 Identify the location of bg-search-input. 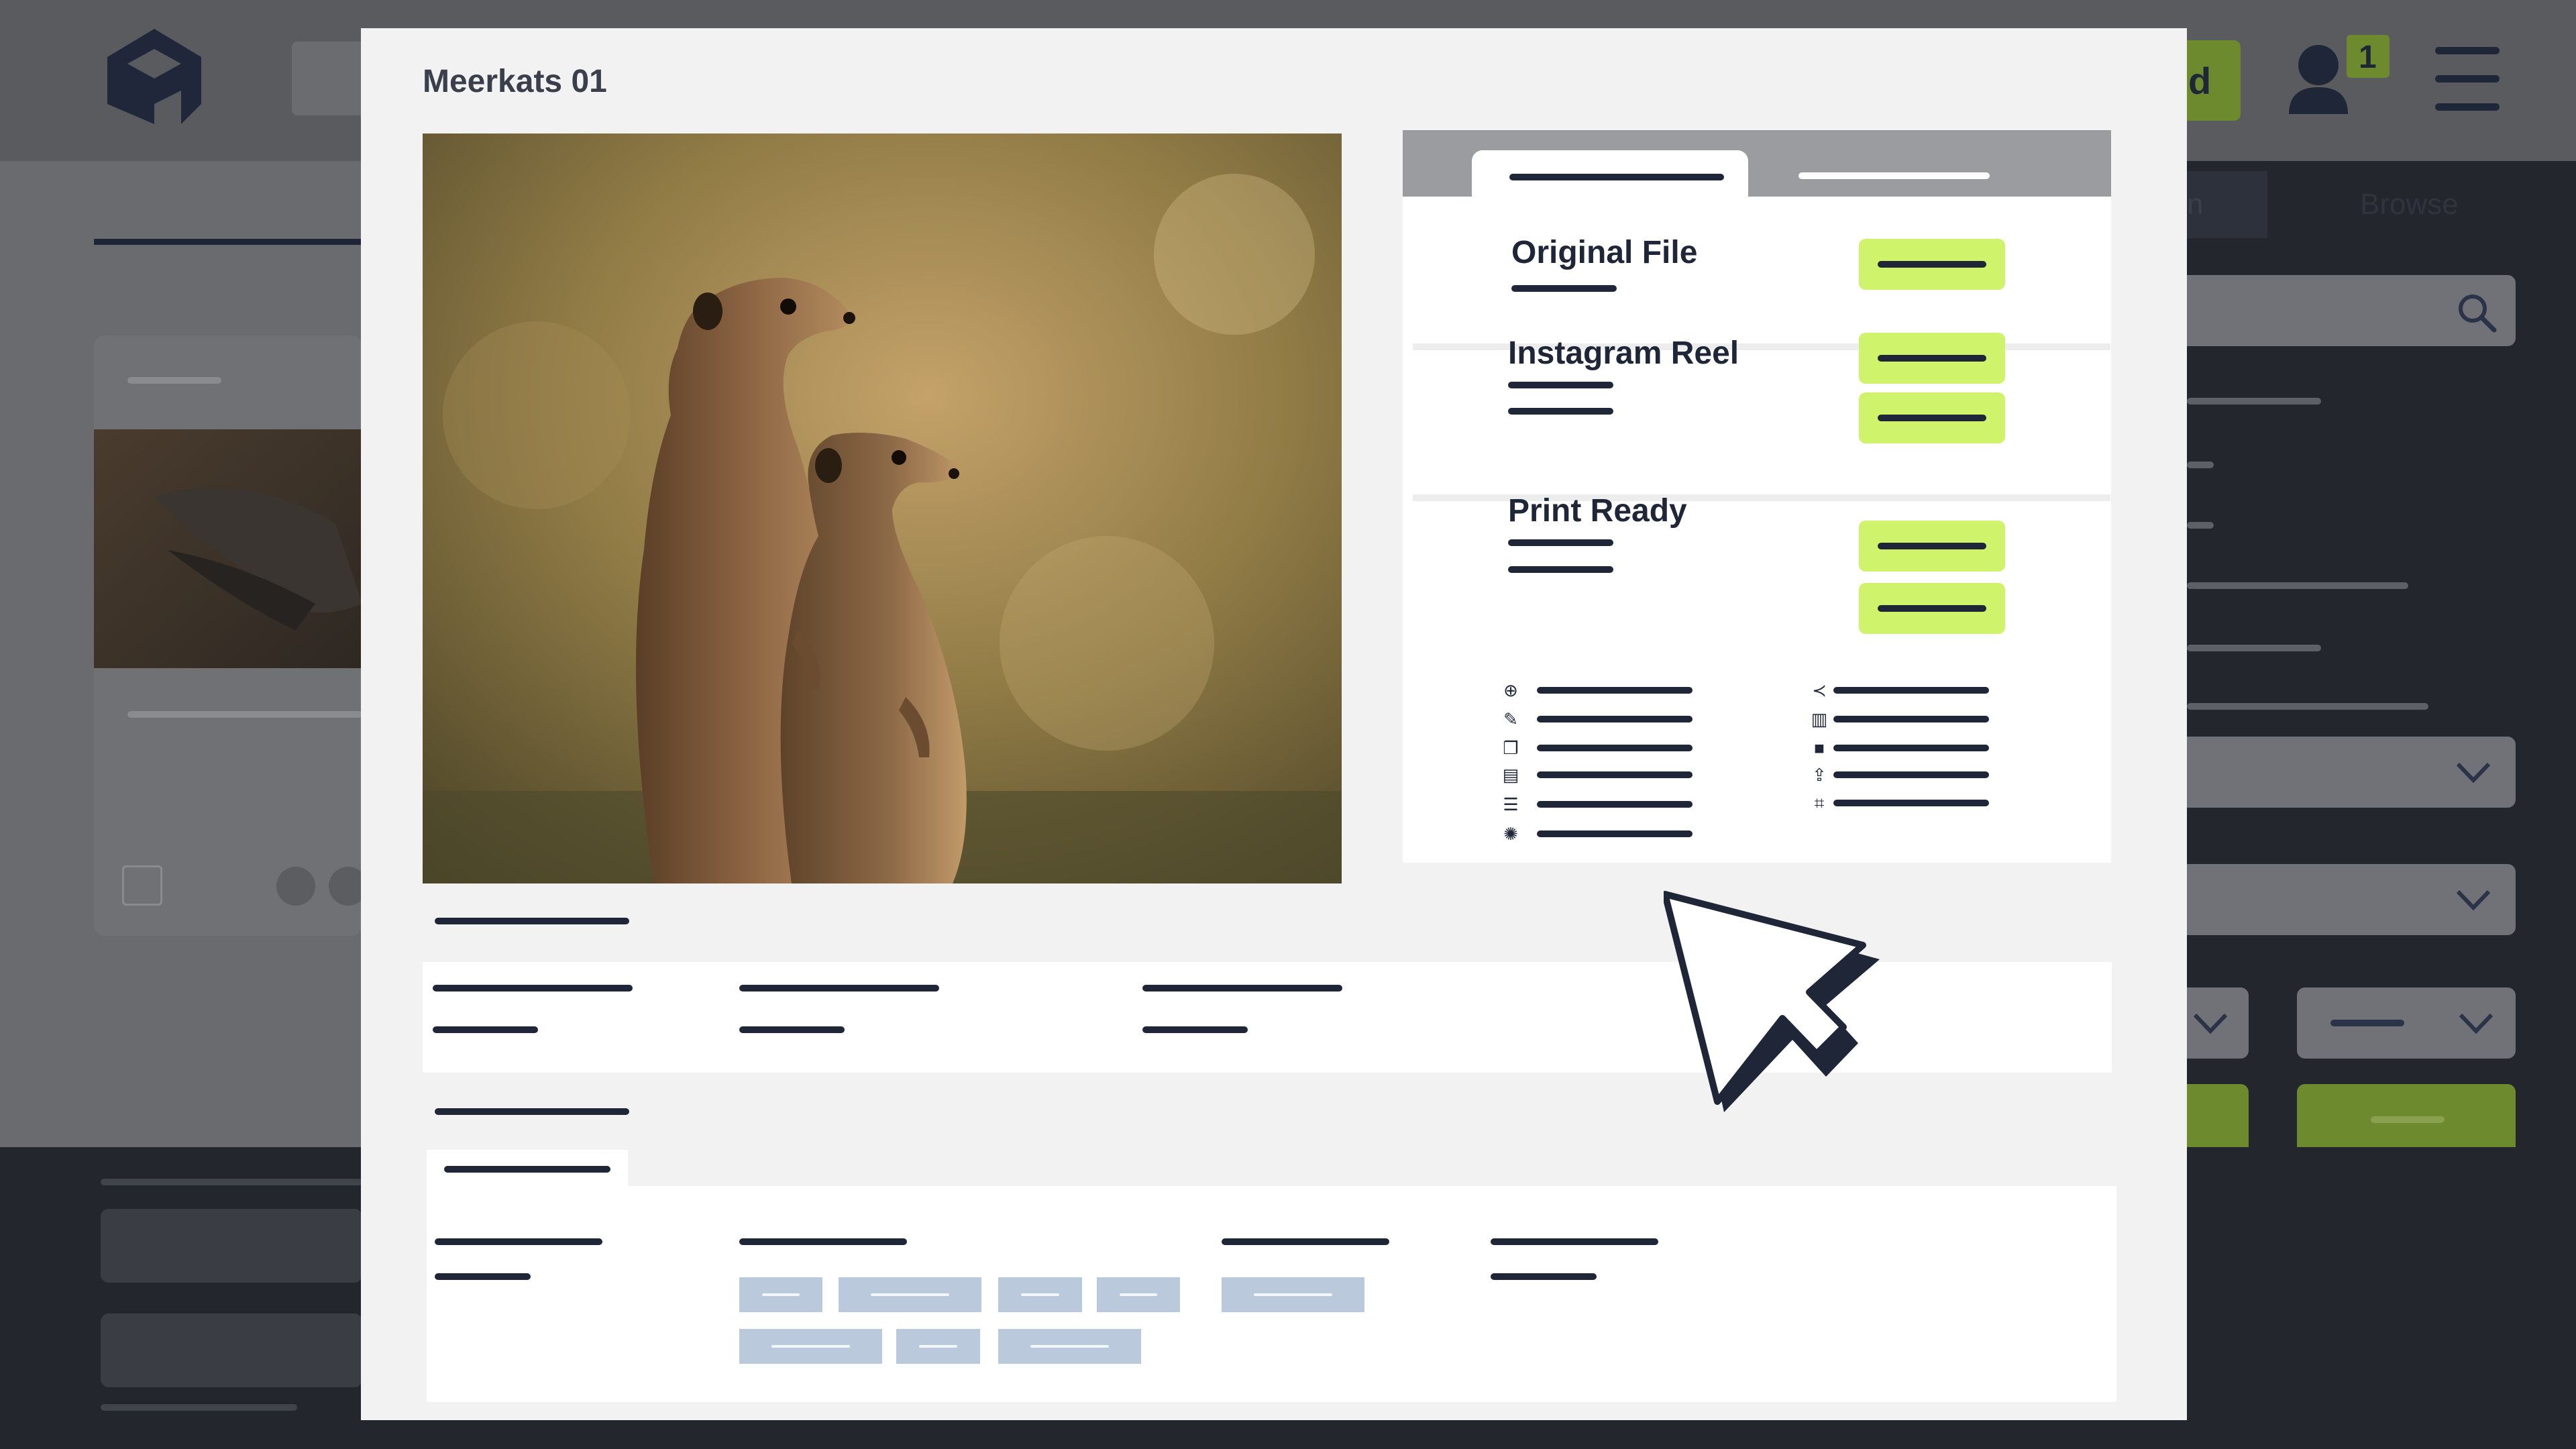
(2351, 310).